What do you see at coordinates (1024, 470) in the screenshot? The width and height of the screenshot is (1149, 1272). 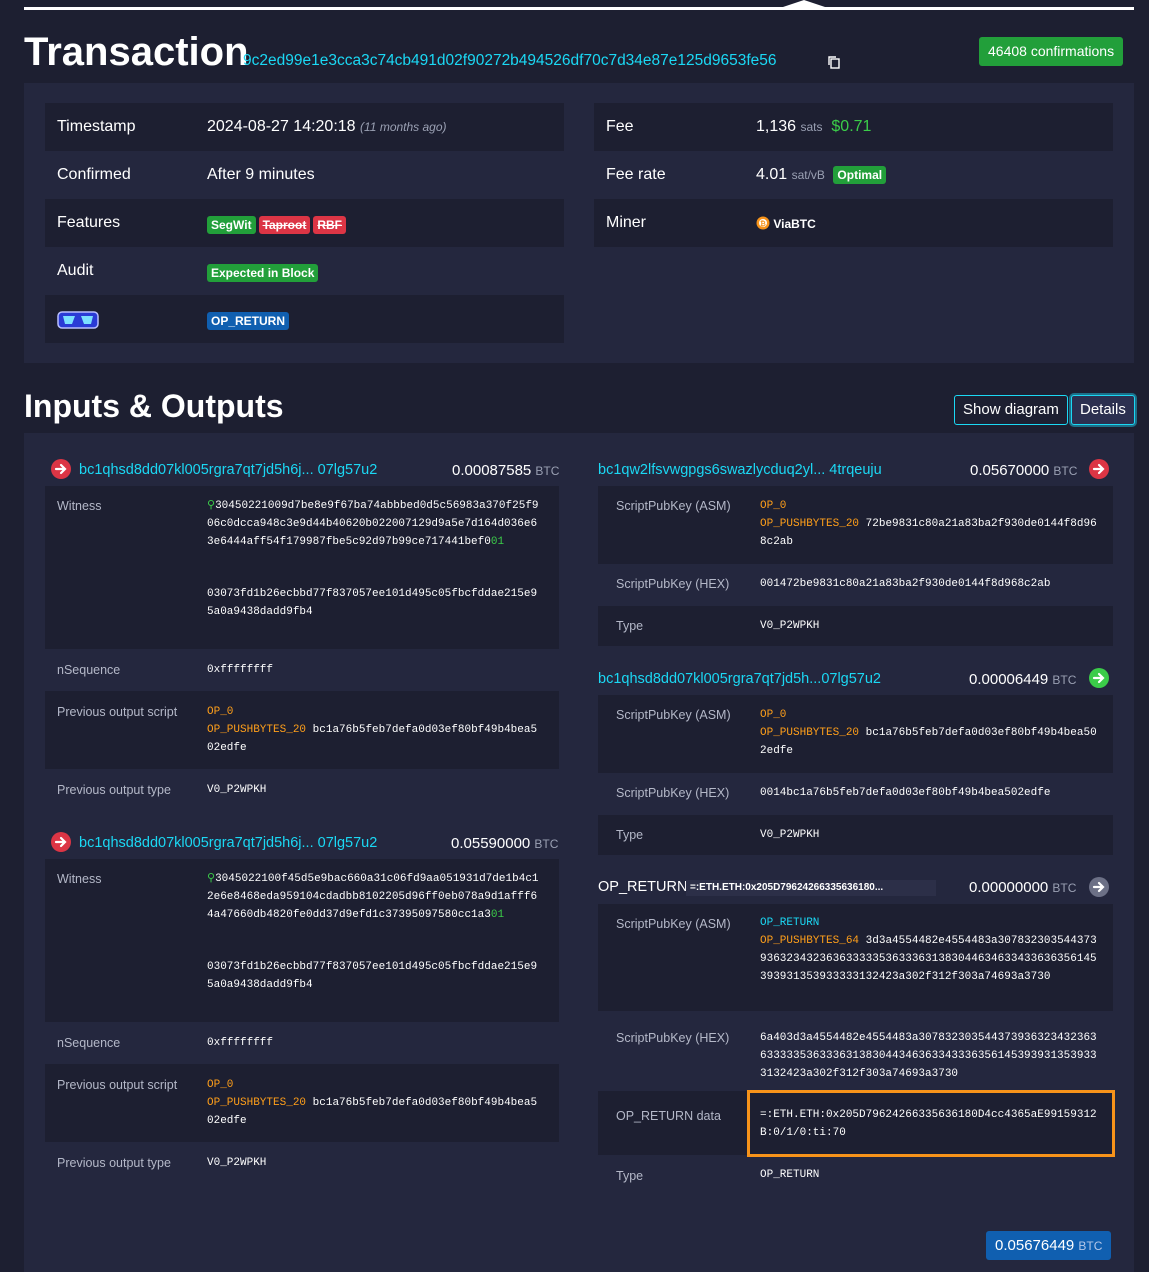 I see `output-amount: 0.05670000 BTC` at bounding box center [1024, 470].